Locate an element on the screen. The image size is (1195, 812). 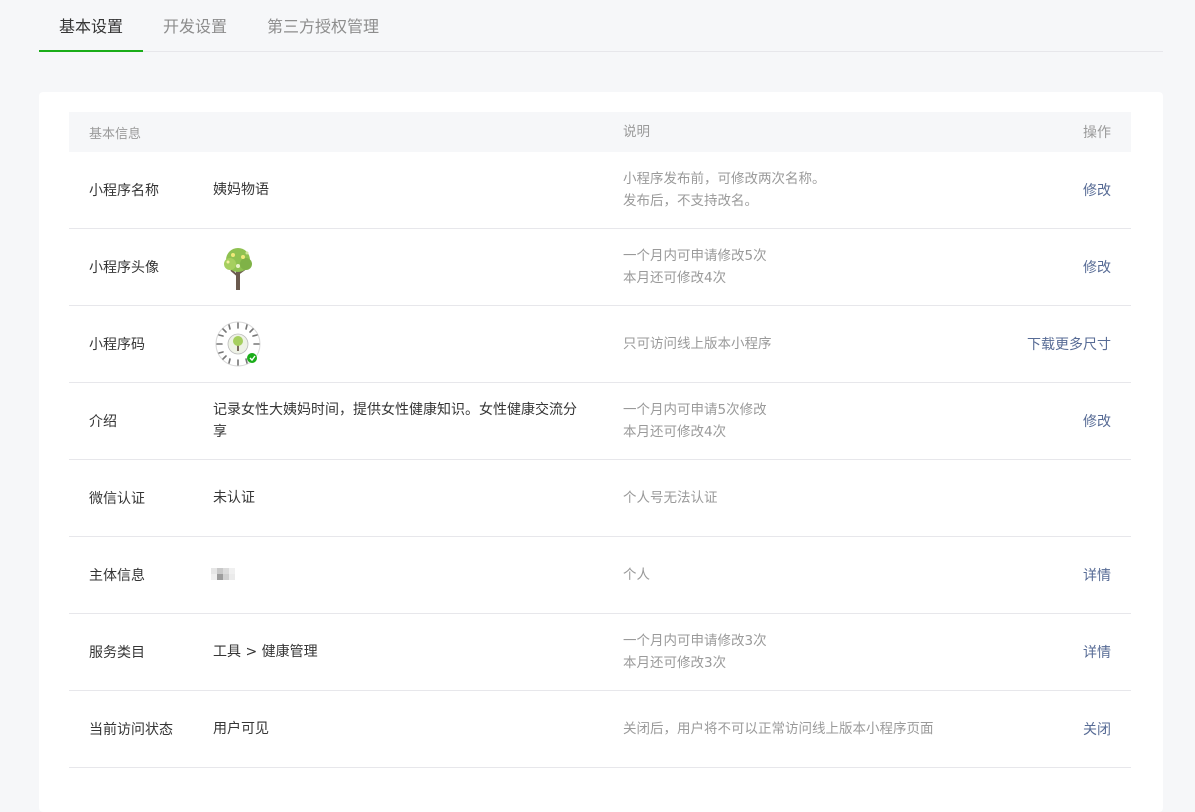
tab-third-party-auth: 第三方授权管理 is located at coordinates (323, 26).